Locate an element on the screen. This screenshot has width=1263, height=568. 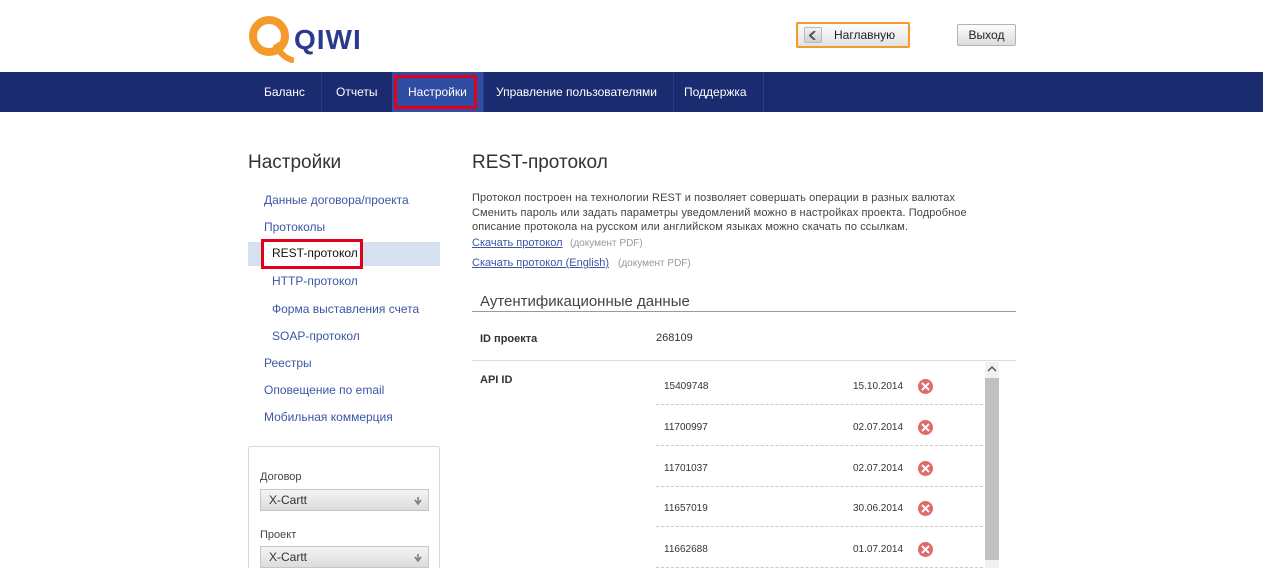
sidebar-item-contract-data: Данные договора/проекта is located at coordinates (336, 200).